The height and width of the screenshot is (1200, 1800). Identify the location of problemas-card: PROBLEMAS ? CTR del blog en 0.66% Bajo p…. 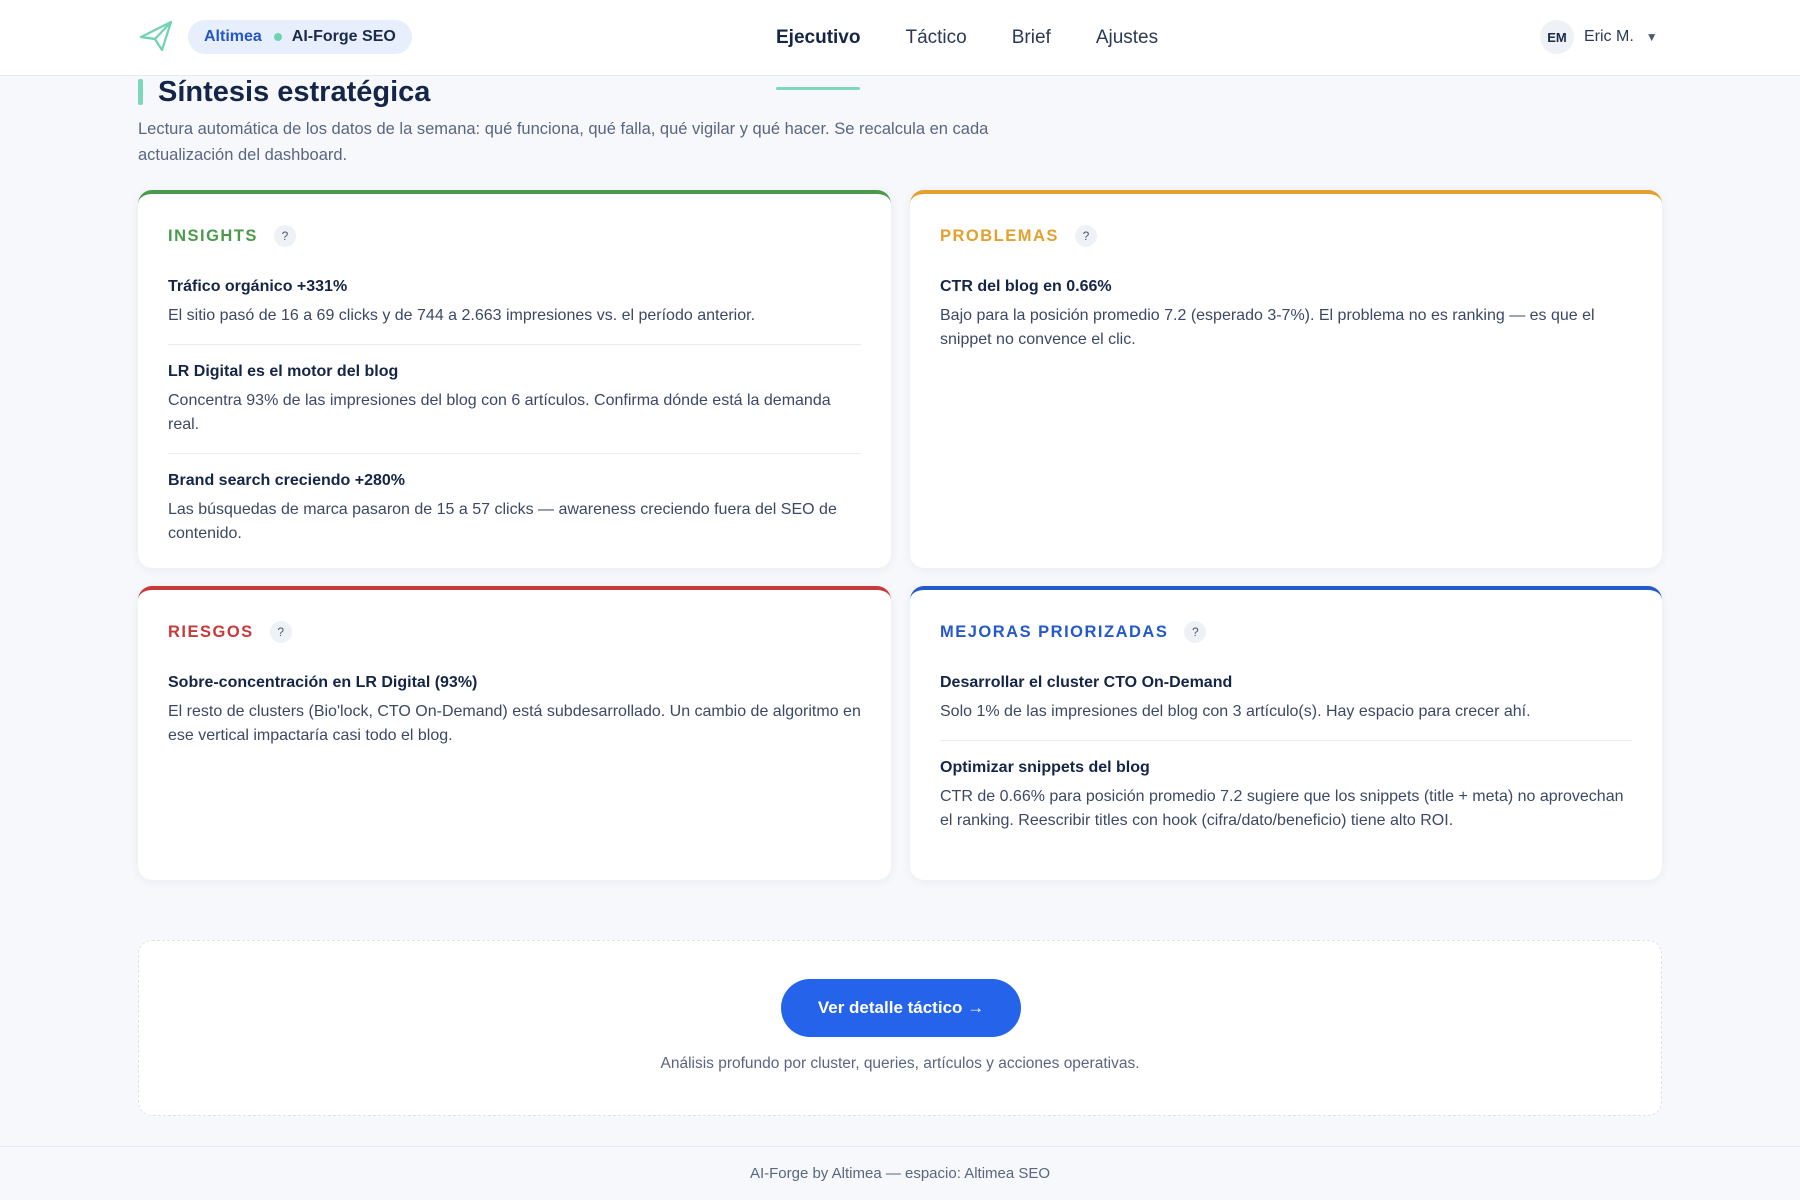
(1286, 379).